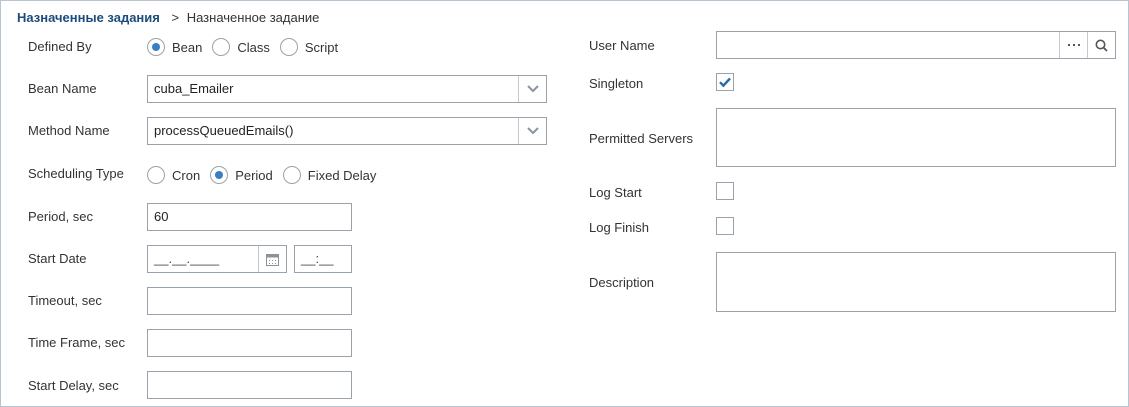 This screenshot has height=407, width=1129. I want to click on start-date-input: __.__.____, so click(217, 259).